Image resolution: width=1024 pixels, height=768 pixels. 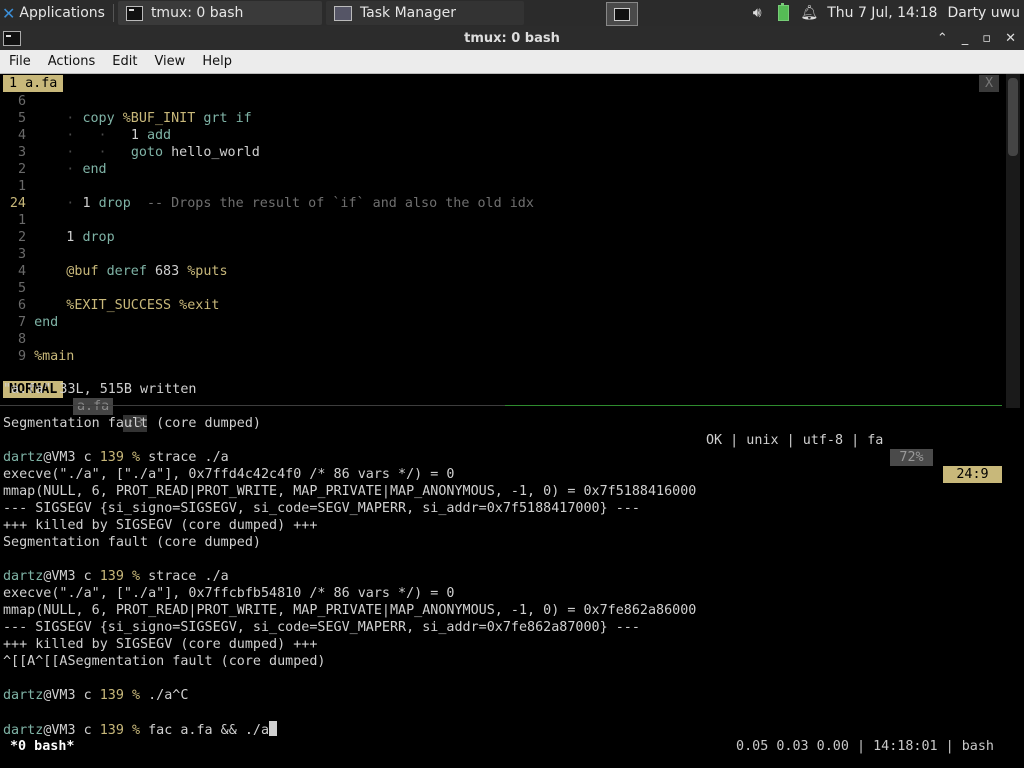 I want to click on taskbar-item-tmux: tmux: 0 bash, so click(x=219, y=13).